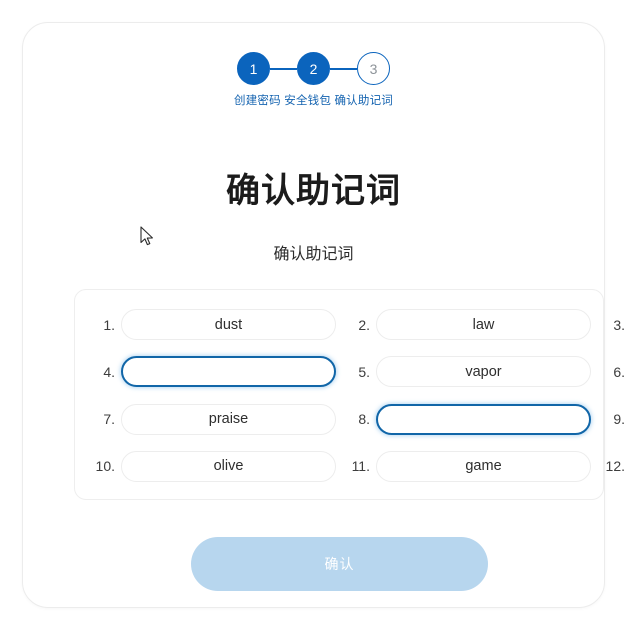 The image size is (626, 621). Describe the element at coordinates (313, 254) in the screenshot. I see `page-subtitle: 确认助记词` at that location.